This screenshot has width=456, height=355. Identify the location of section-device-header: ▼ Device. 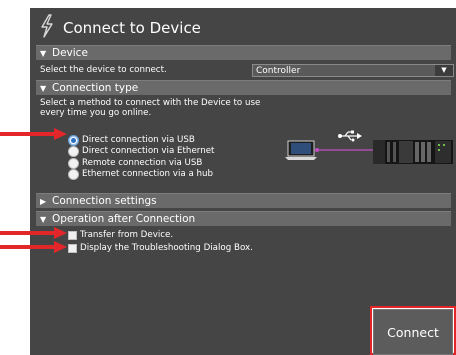
(243, 52).